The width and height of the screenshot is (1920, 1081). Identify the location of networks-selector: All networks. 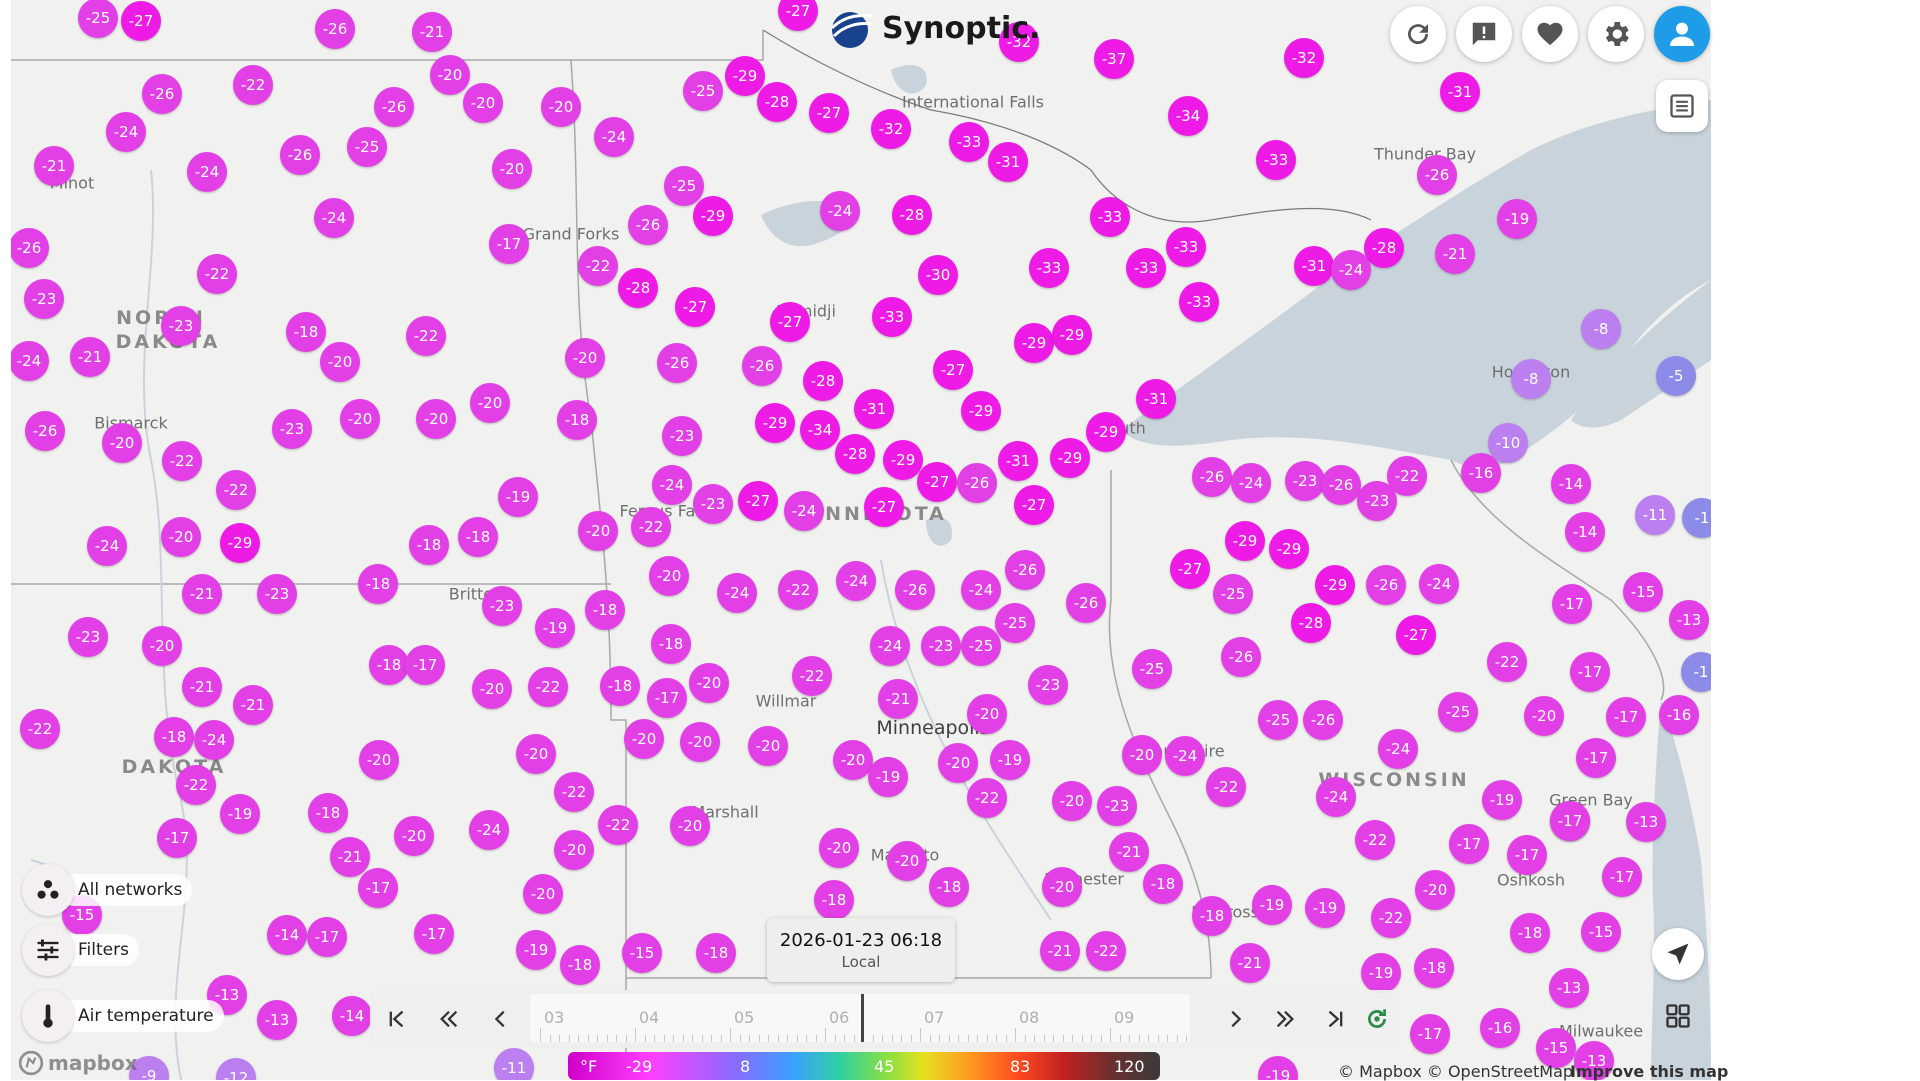
(125, 890).